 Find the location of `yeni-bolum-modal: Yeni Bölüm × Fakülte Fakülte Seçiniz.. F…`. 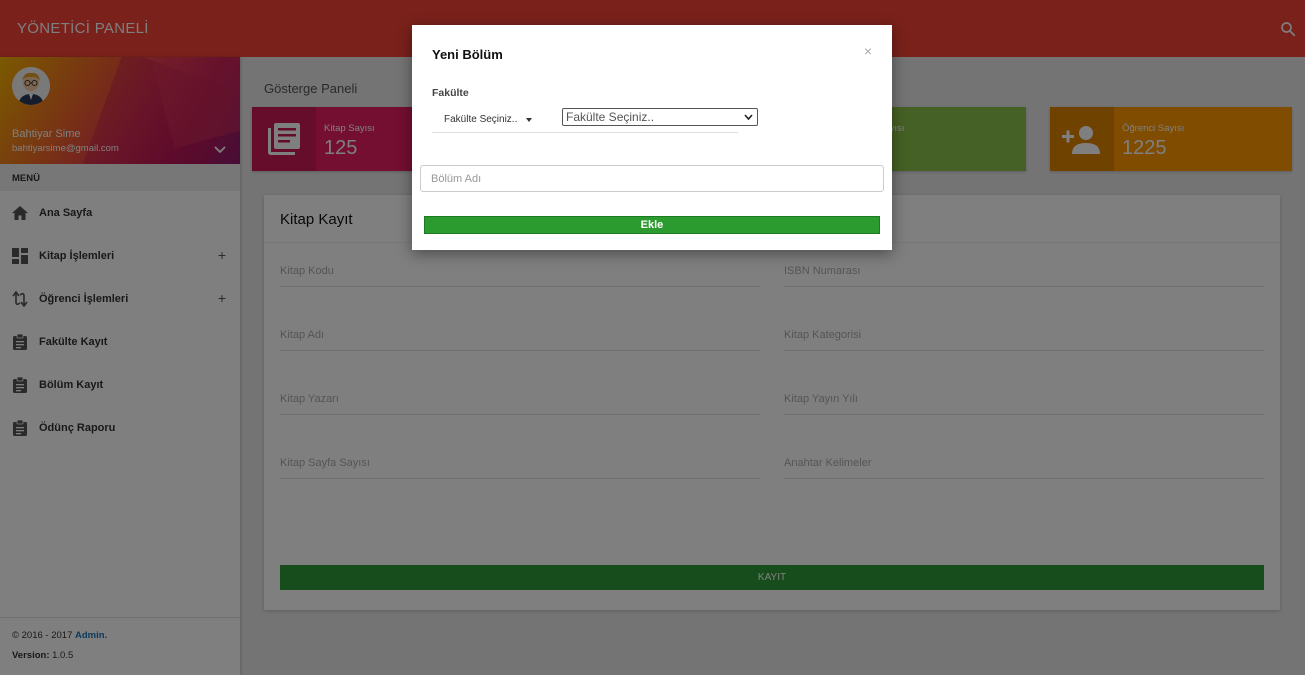

yeni-bolum-modal: Yeni Bölüm × Fakülte Fakülte Seçiniz.. F… is located at coordinates (652, 137).